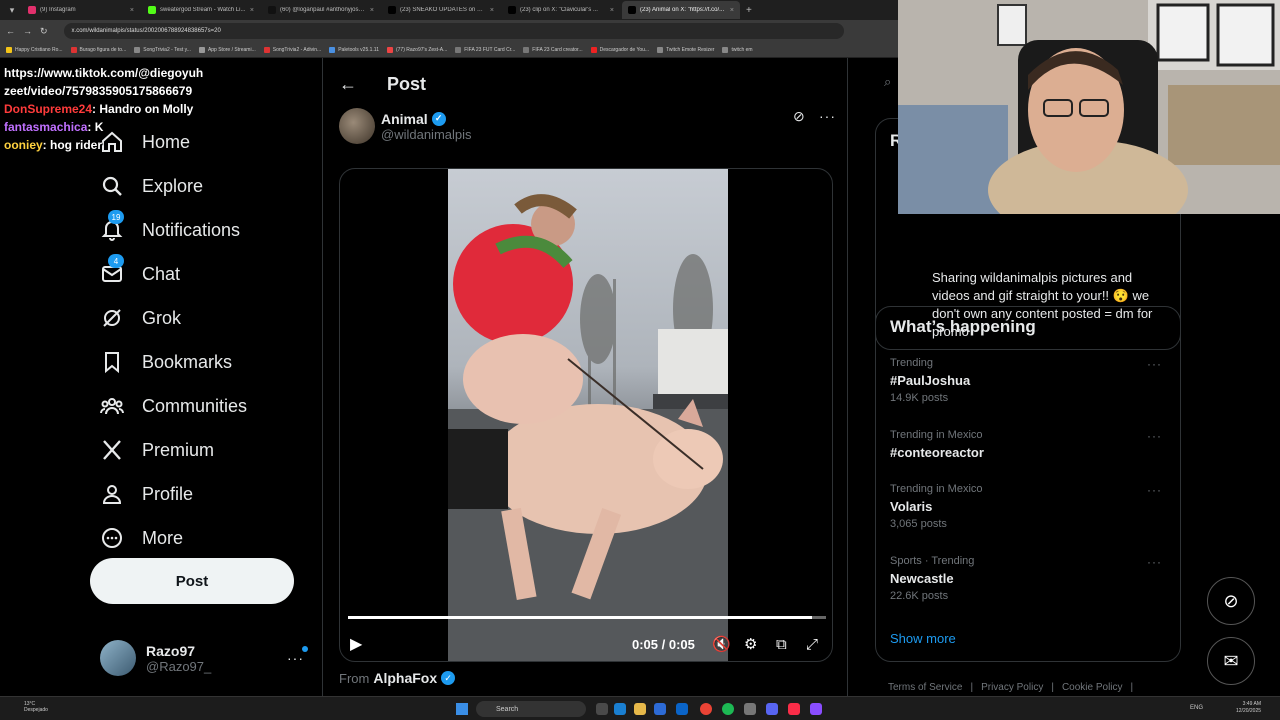 This screenshot has width=1280, height=720. I want to click on more-options-icon: ···, so click(295, 658).